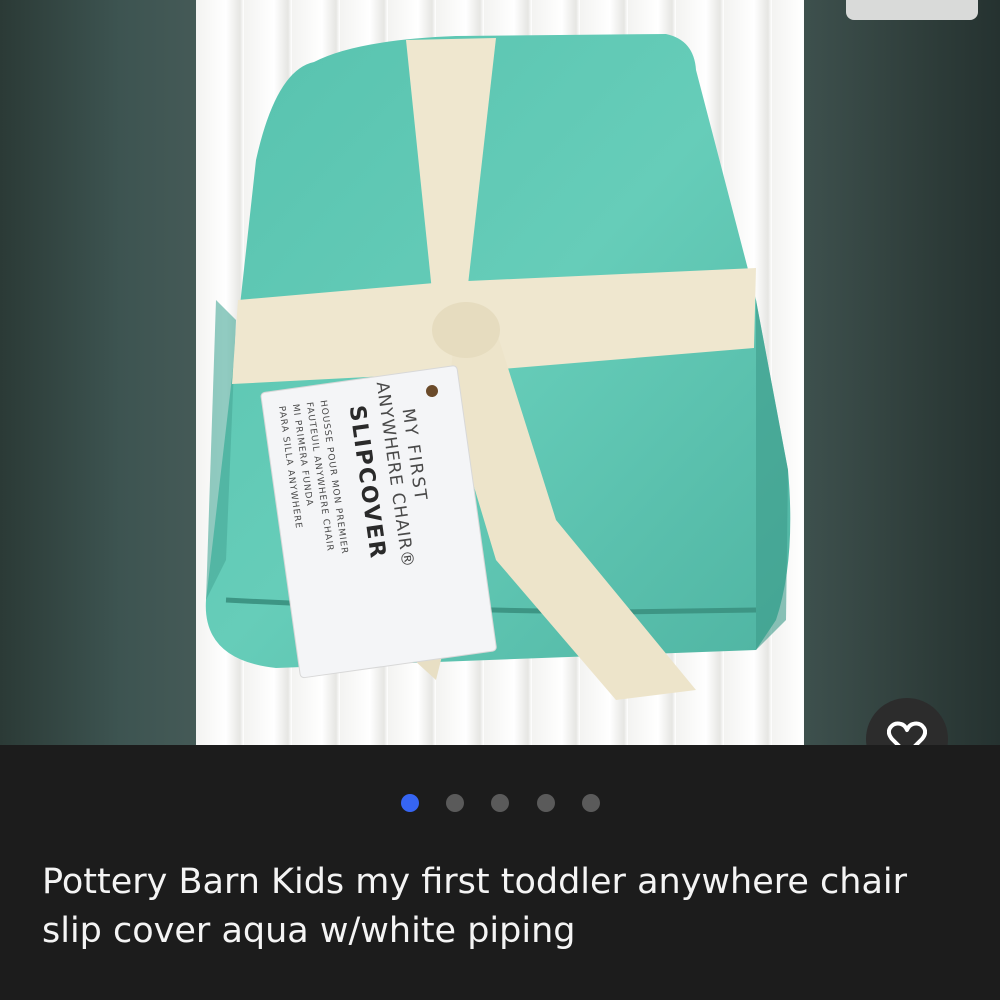 The width and height of the screenshot is (1000, 1000). What do you see at coordinates (912, 10) in the screenshot?
I see `top-overlay-pill` at bounding box center [912, 10].